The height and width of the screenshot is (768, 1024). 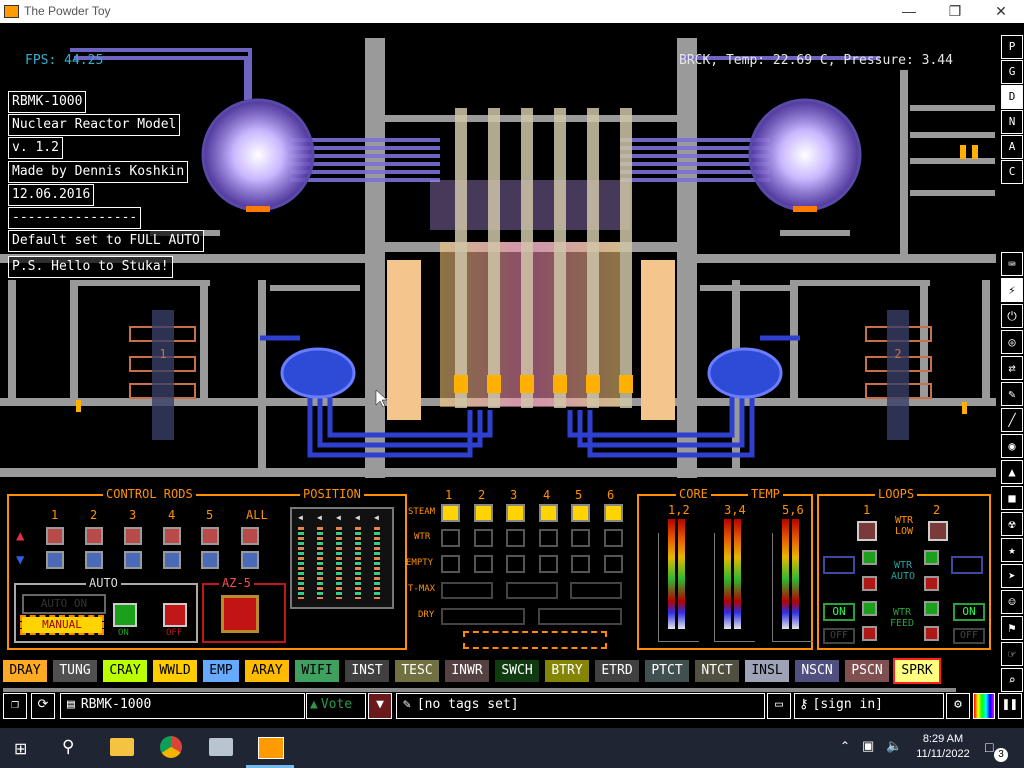 What do you see at coordinates (1012, 602) in the screenshot?
I see `person-icon: ☺` at bounding box center [1012, 602].